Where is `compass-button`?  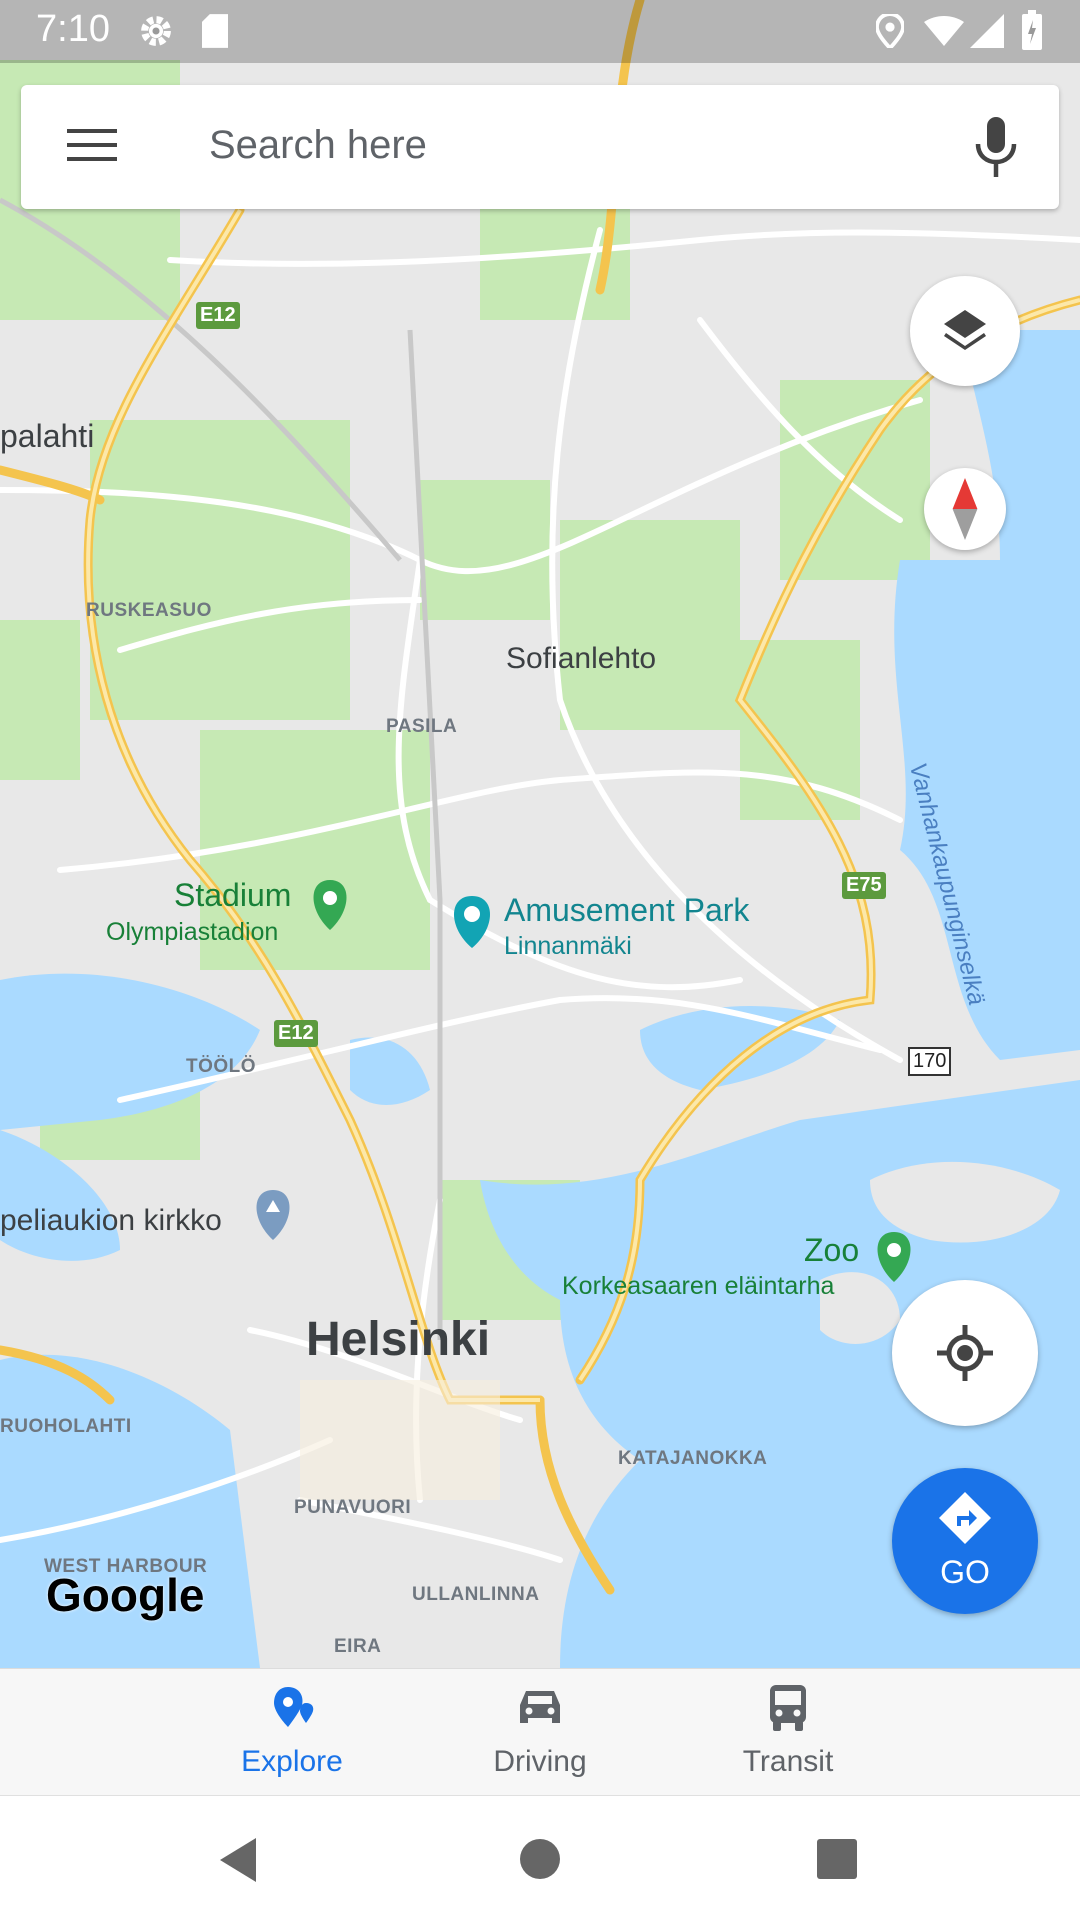 compass-button is located at coordinates (965, 509).